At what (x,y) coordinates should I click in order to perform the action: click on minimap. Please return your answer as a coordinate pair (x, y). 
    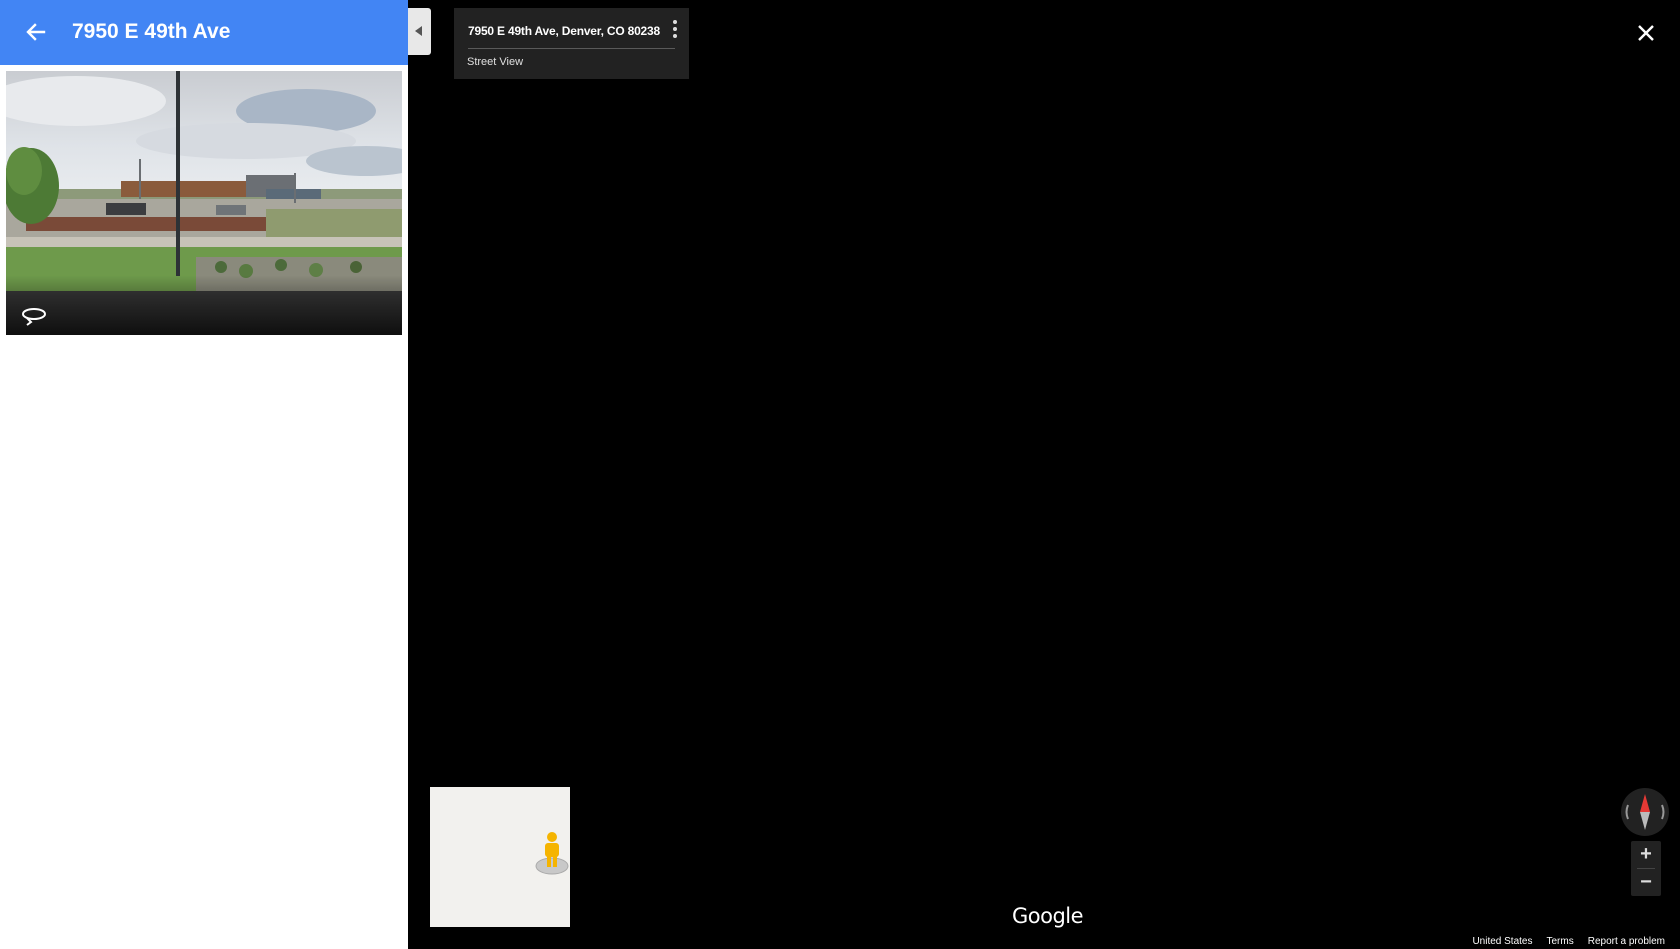
    Looking at the image, I should click on (500, 857).